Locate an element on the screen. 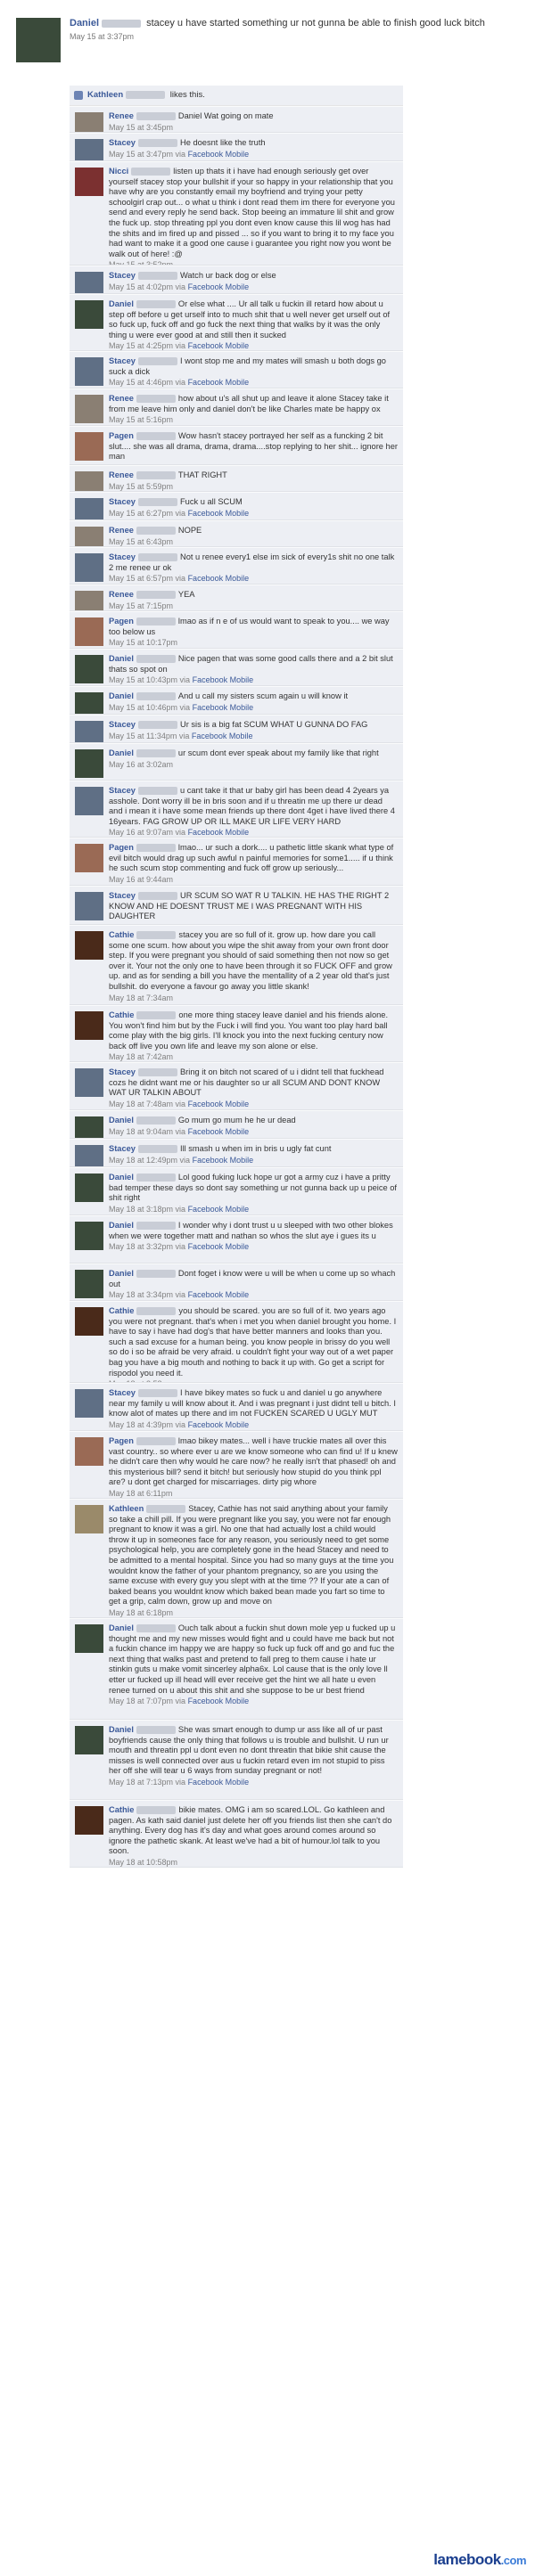  comment-timestamp: May 16 at 9:07am via is located at coordinates (147, 832).